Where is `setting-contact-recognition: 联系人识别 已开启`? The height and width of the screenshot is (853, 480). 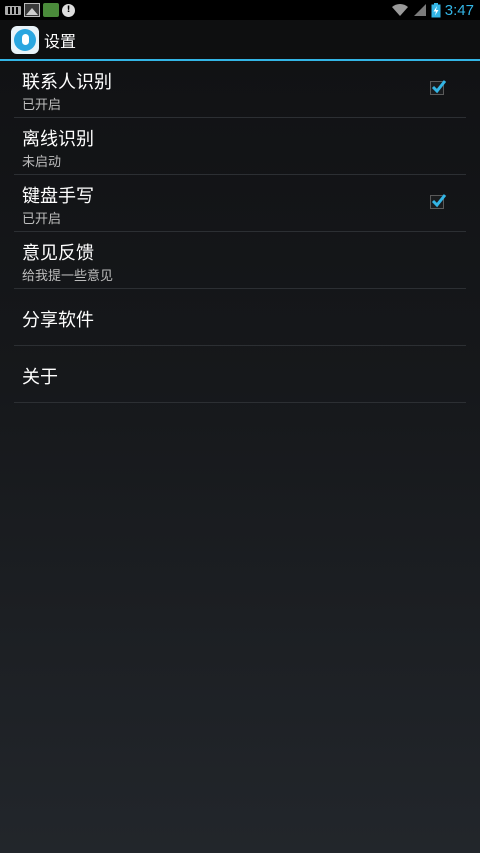 setting-contact-recognition: 联系人识别 已开启 is located at coordinates (240, 89).